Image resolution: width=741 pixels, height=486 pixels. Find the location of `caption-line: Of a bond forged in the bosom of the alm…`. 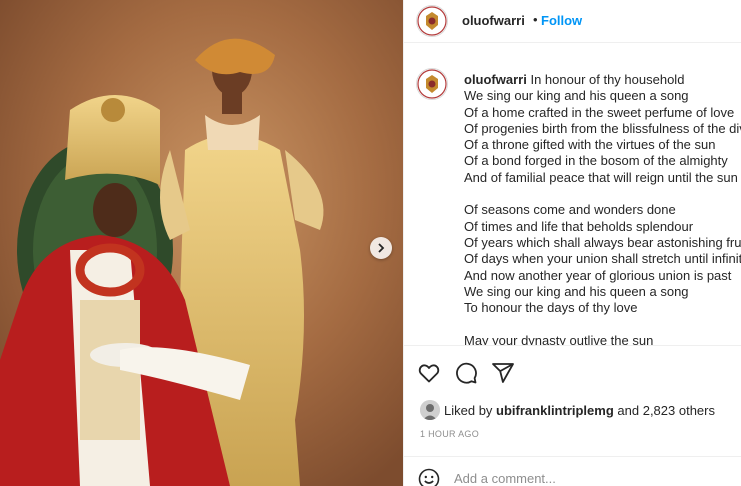

caption-line: Of a bond forged in the bosom of the alm… is located at coordinates (596, 161).